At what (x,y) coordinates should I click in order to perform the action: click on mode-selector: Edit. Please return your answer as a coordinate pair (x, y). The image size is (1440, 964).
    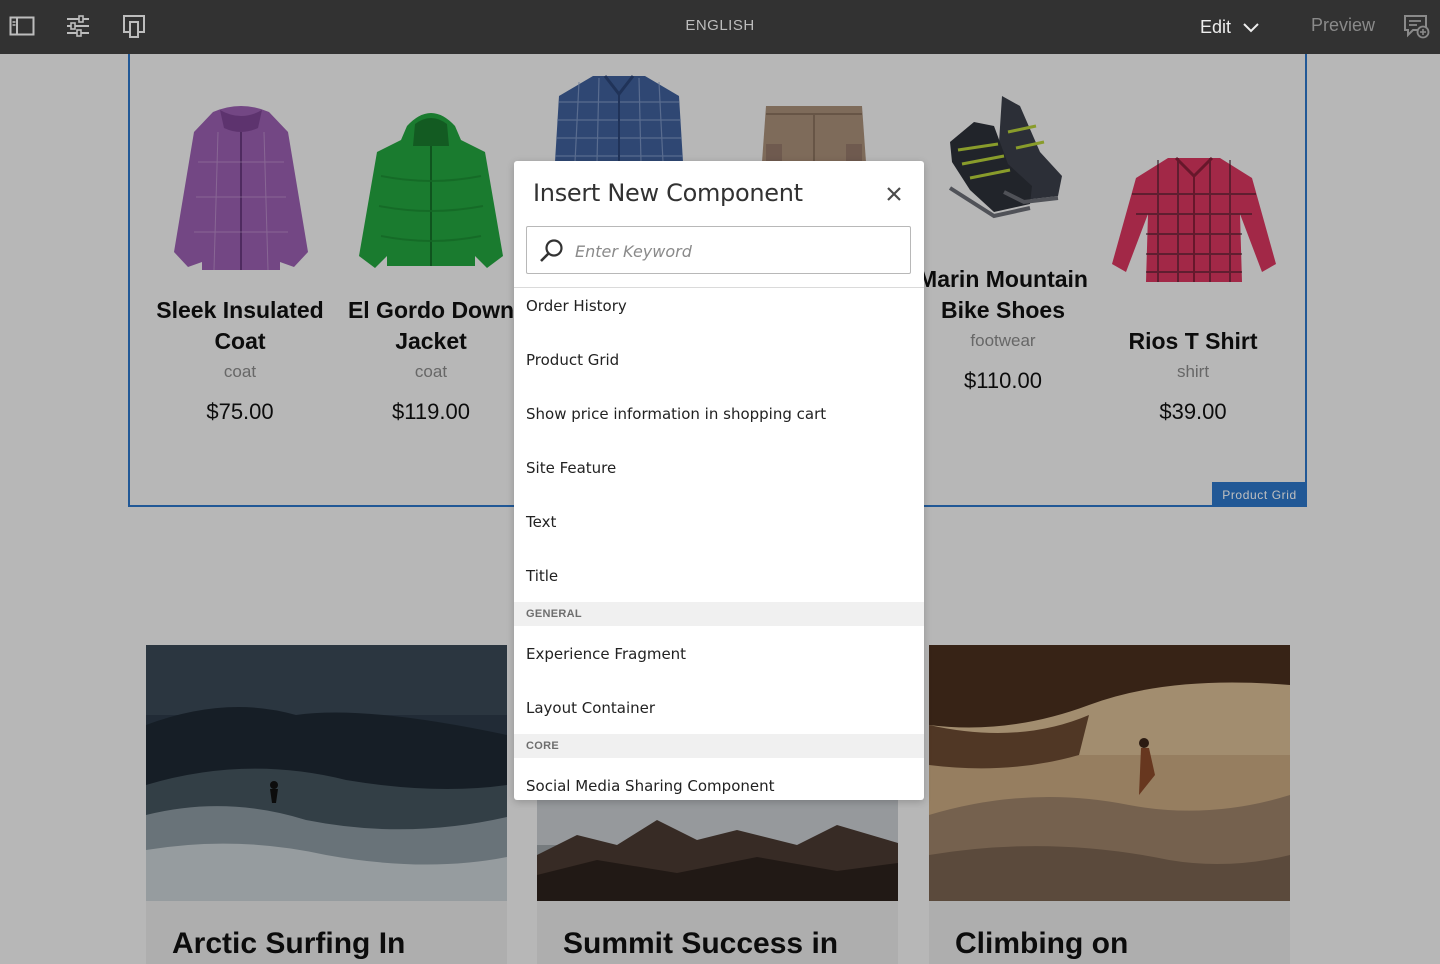
    Looking at the image, I should click on (1229, 27).